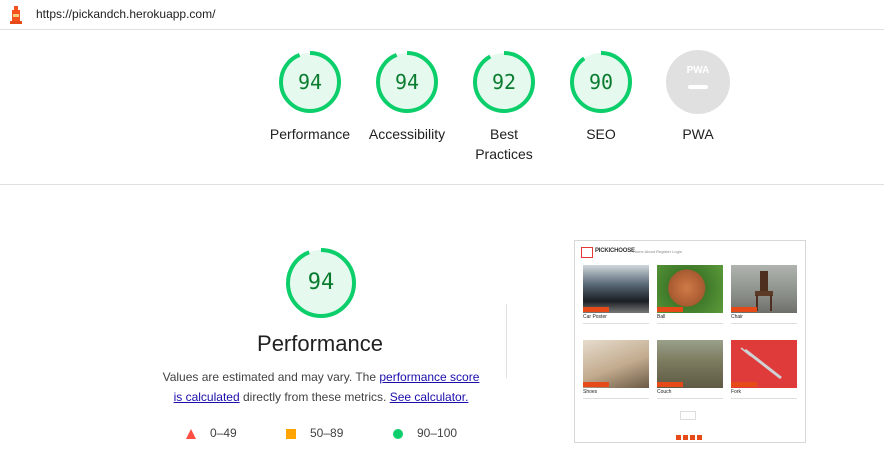 This screenshot has width=884, height=460. What do you see at coordinates (506, 341) in the screenshot?
I see `vertical-separator` at bounding box center [506, 341].